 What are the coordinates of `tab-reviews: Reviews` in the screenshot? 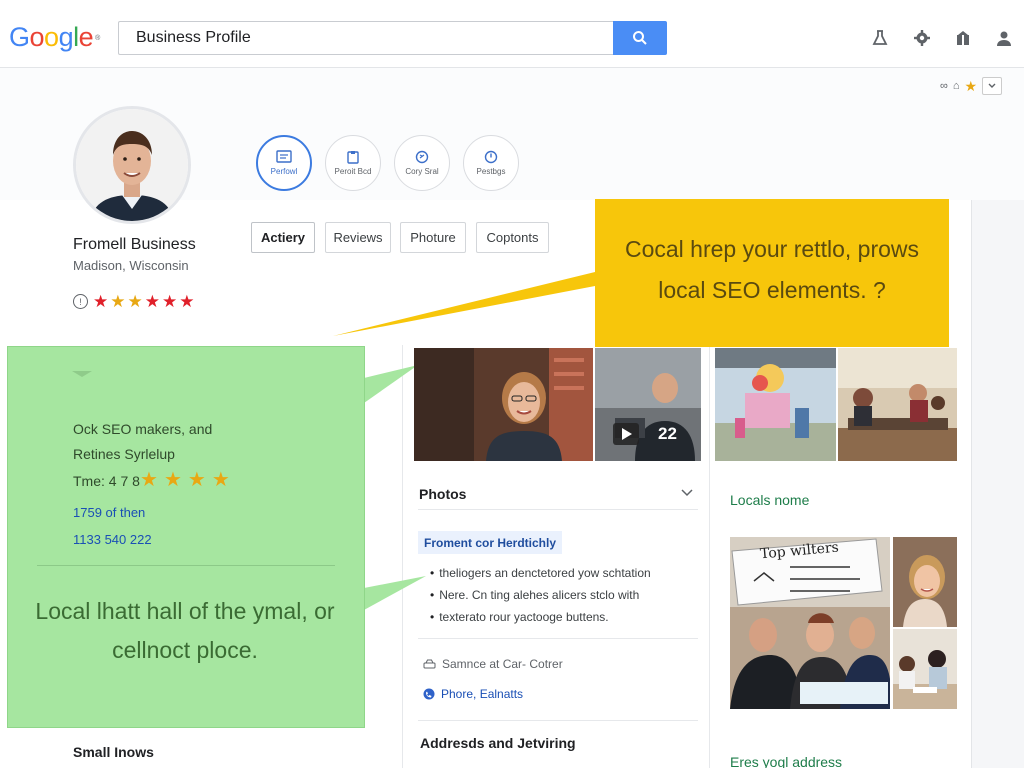 It's located at (358, 237).